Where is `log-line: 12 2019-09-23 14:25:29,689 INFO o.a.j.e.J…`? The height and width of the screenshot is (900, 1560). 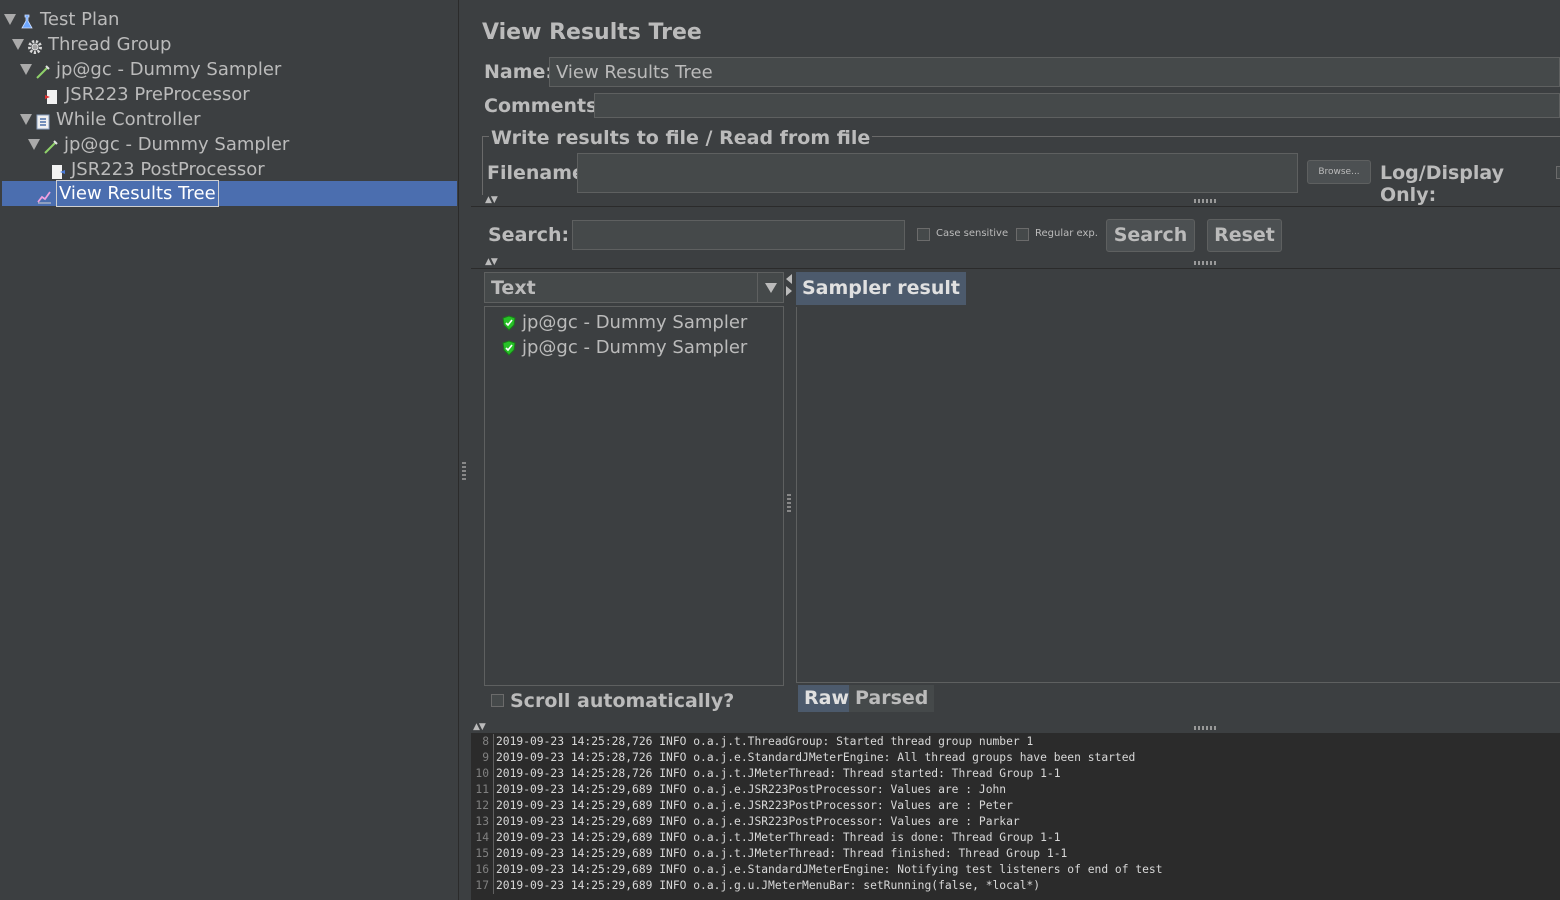 log-line: 12 2019-09-23 14:25:29,689 INFO o.a.j.e.J… is located at coordinates (742, 806).